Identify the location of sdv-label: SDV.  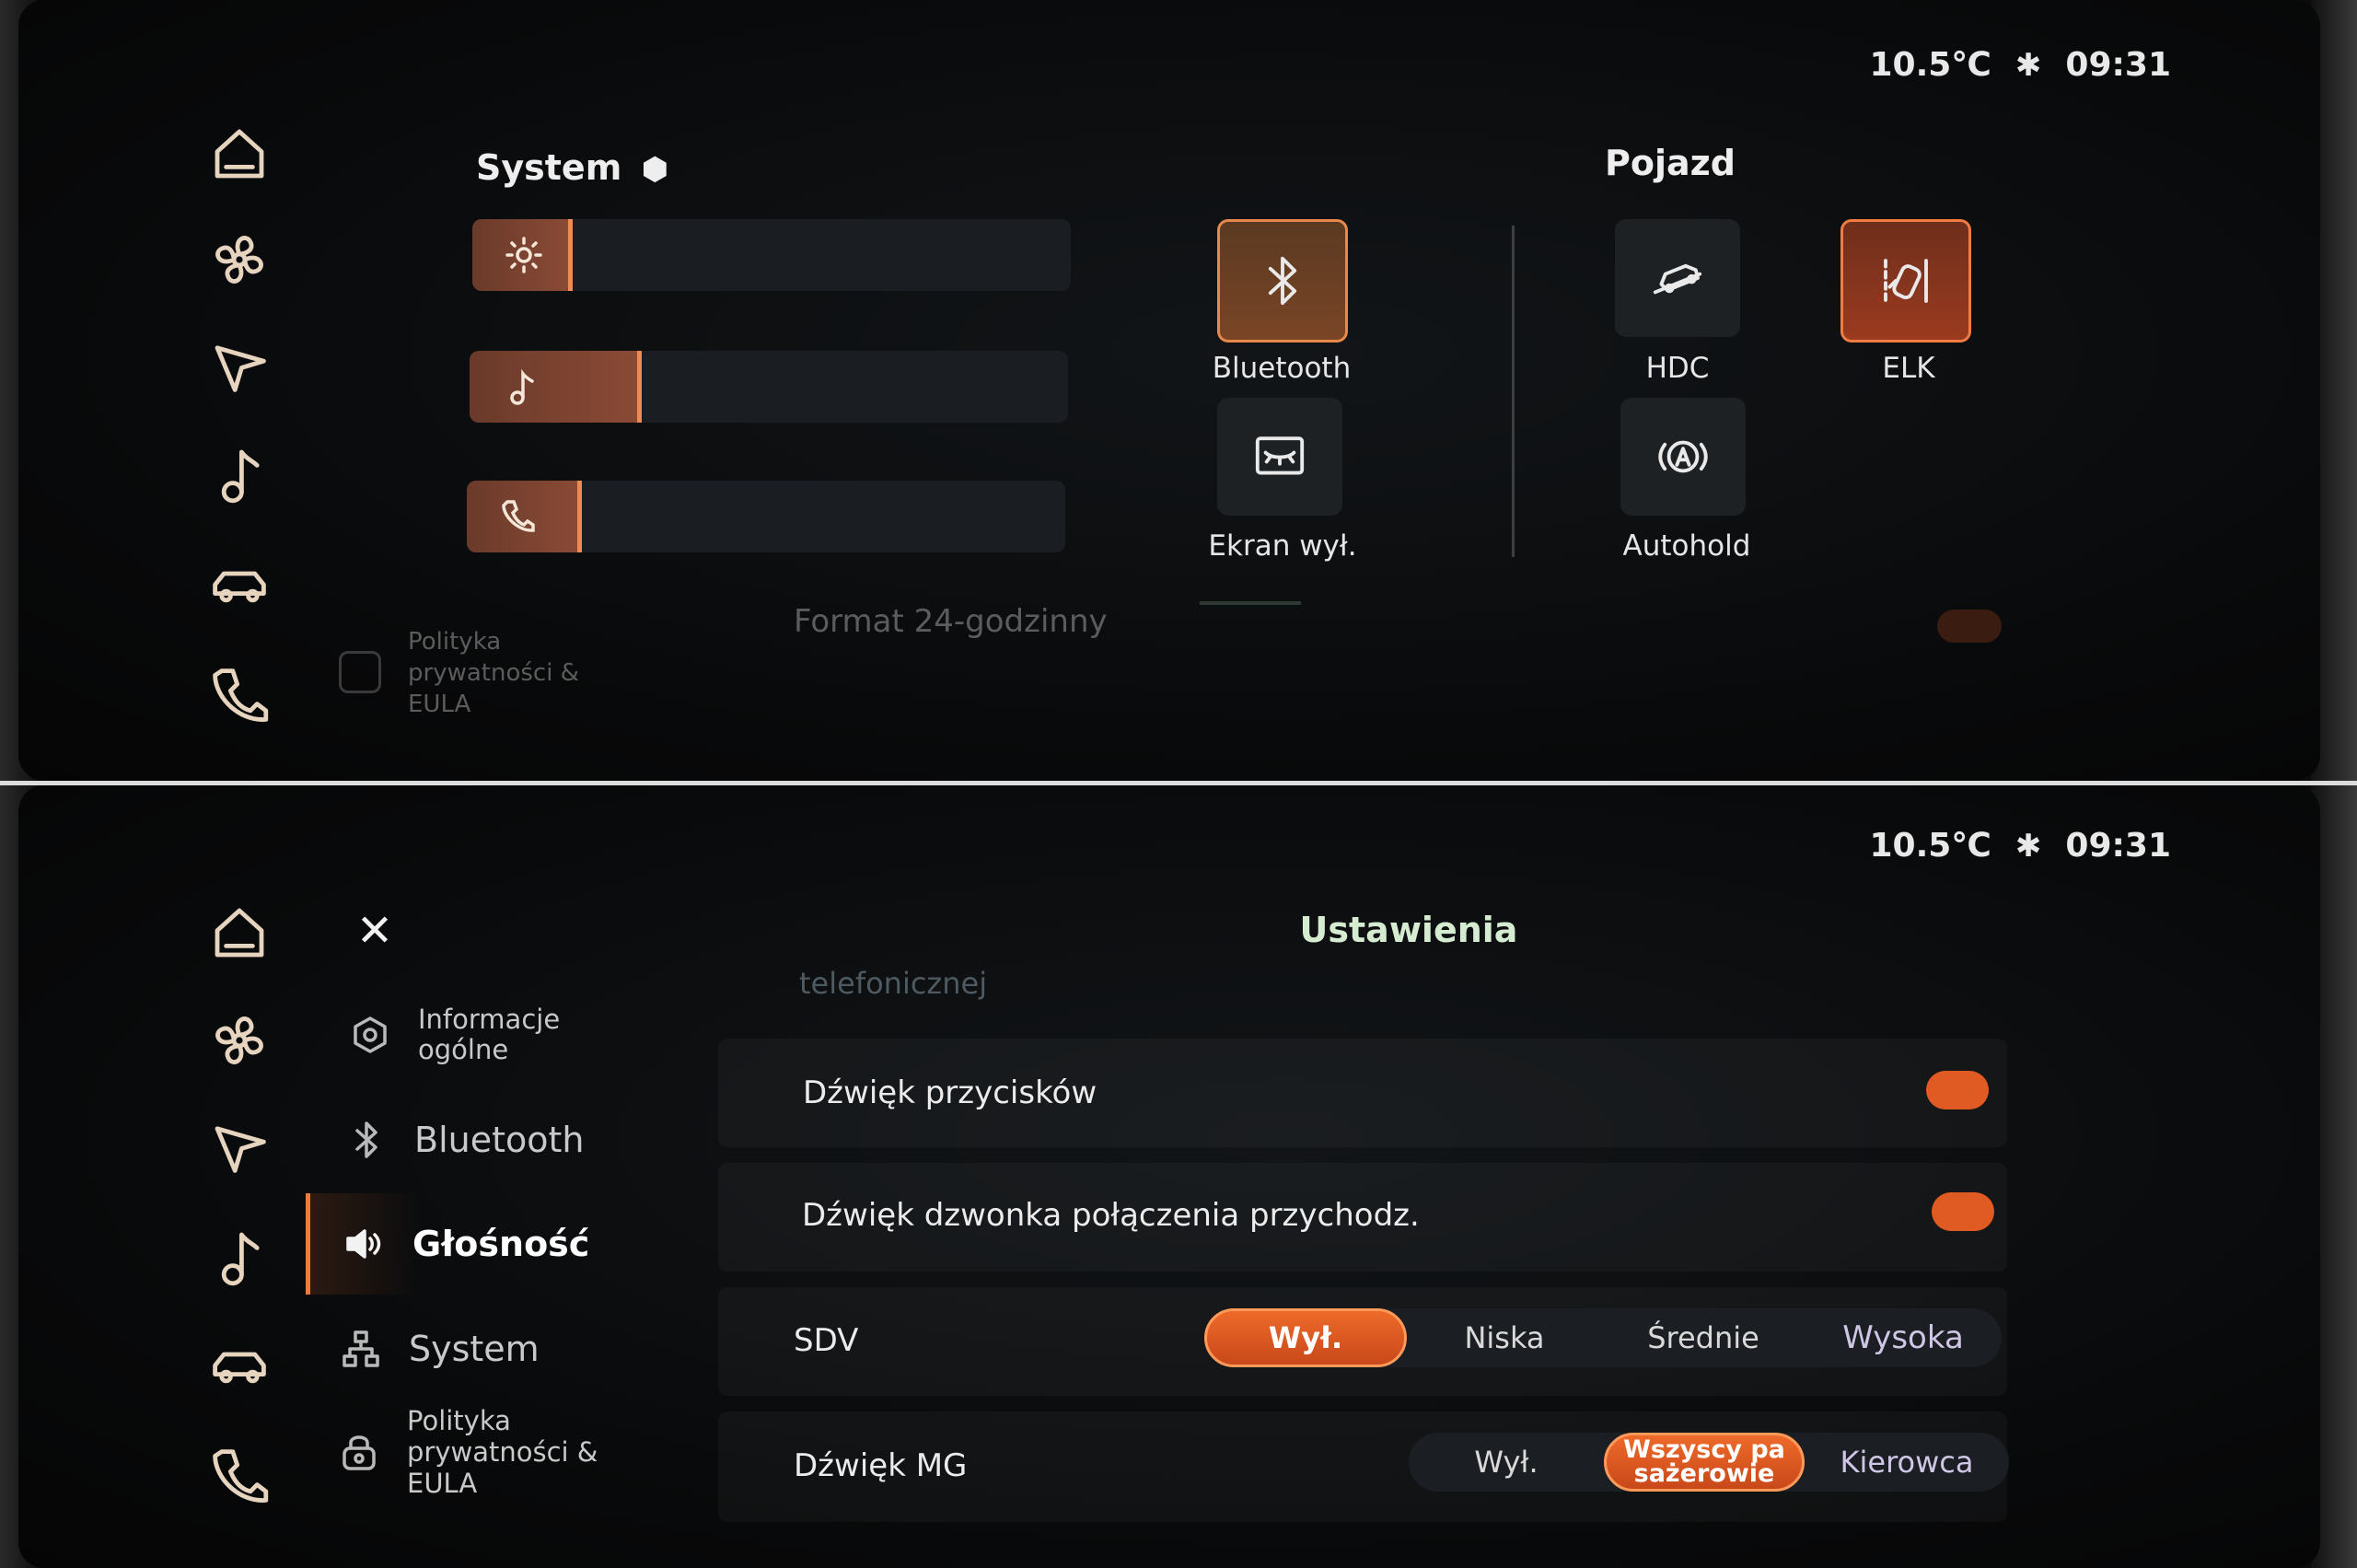
(826, 1340).